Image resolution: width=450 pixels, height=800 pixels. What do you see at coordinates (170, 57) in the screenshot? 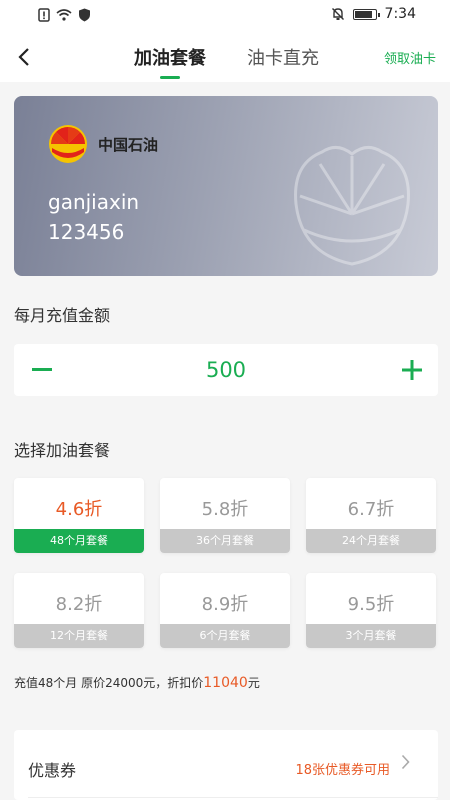
I see `tab-fuel-package: 加油套餐` at bounding box center [170, 57].